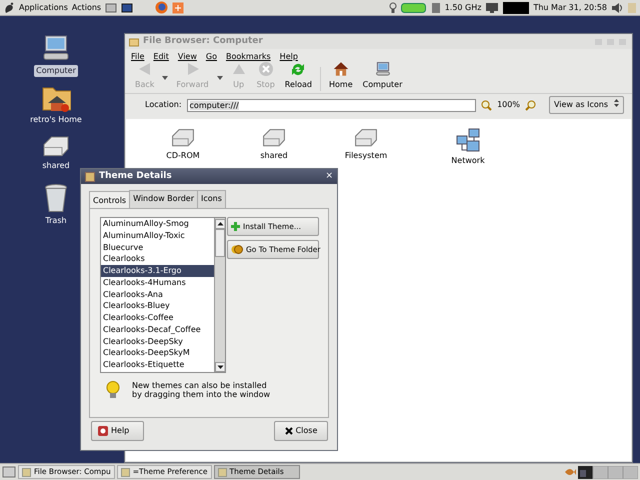  I want to click on plus-icon, so click(235, 226).